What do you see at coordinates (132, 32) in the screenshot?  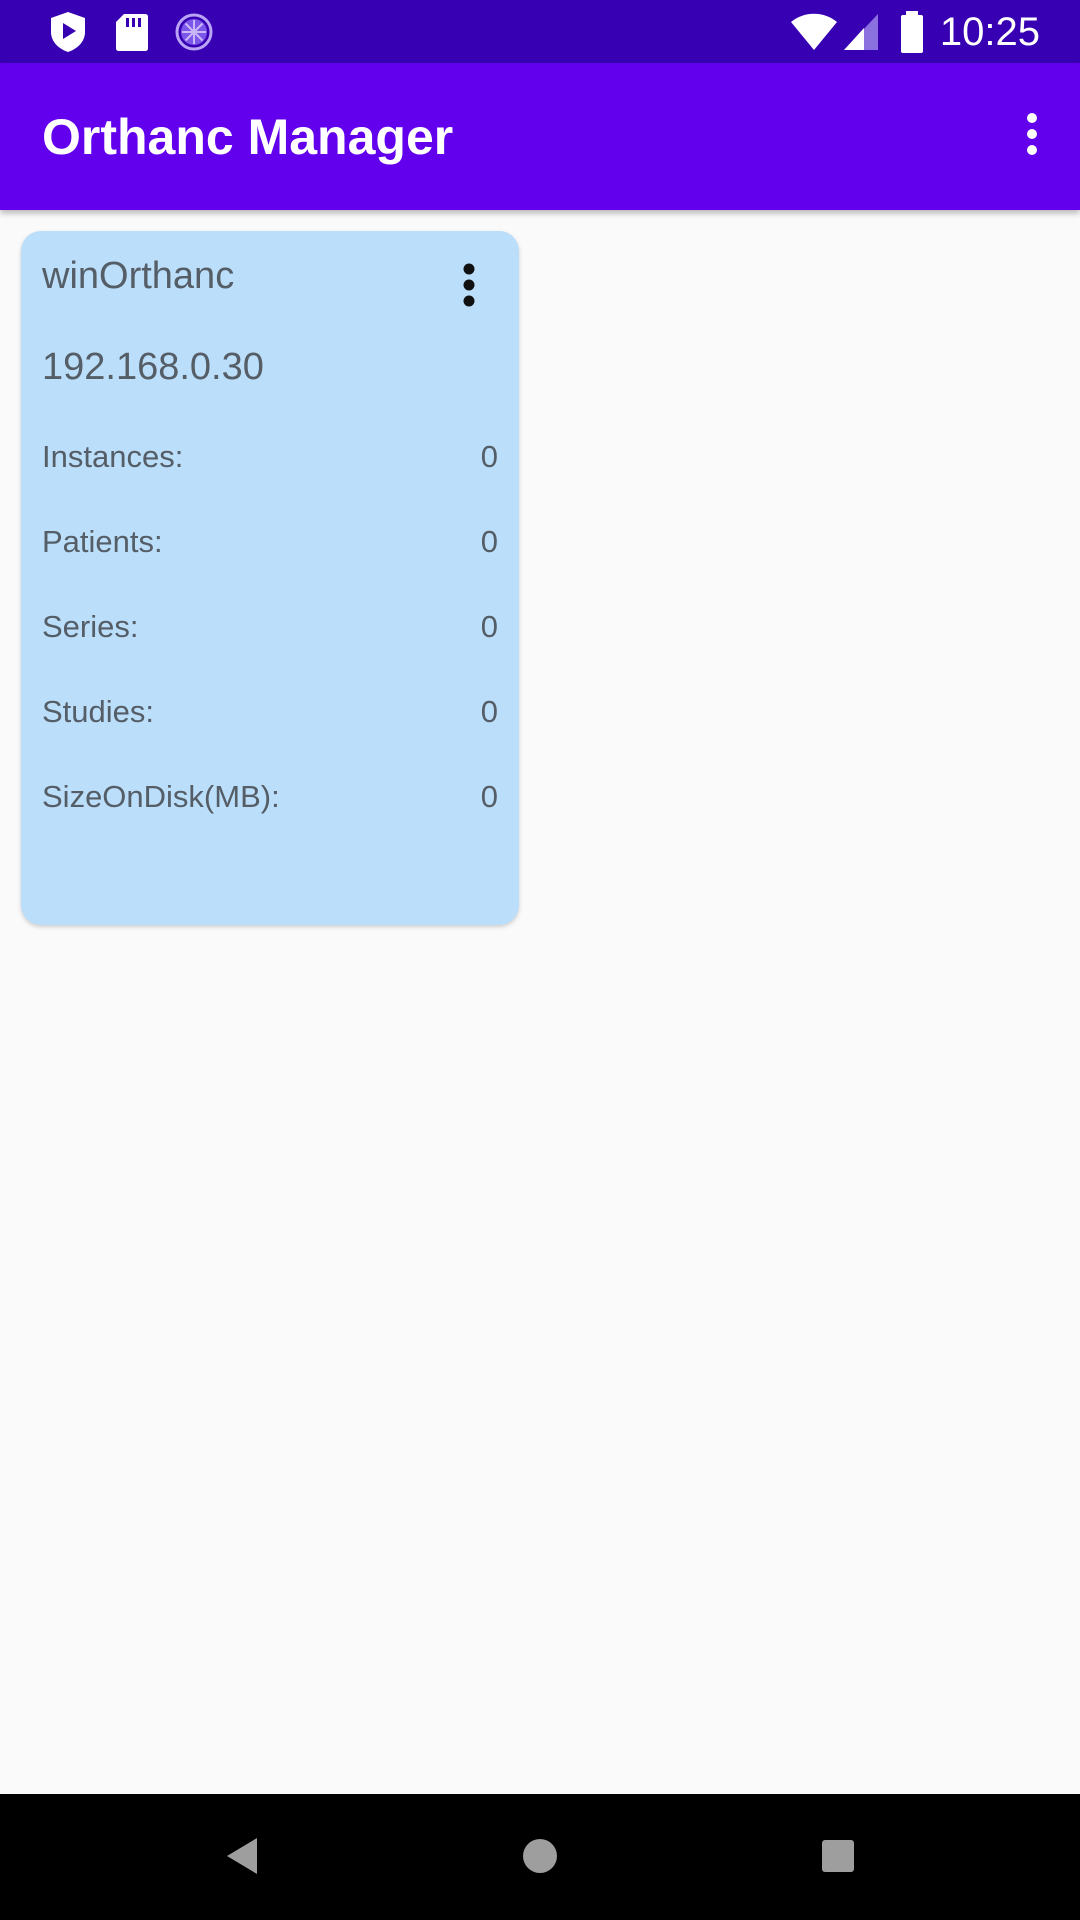 I see `sd-card-icon` at bounding box center [132, 32].